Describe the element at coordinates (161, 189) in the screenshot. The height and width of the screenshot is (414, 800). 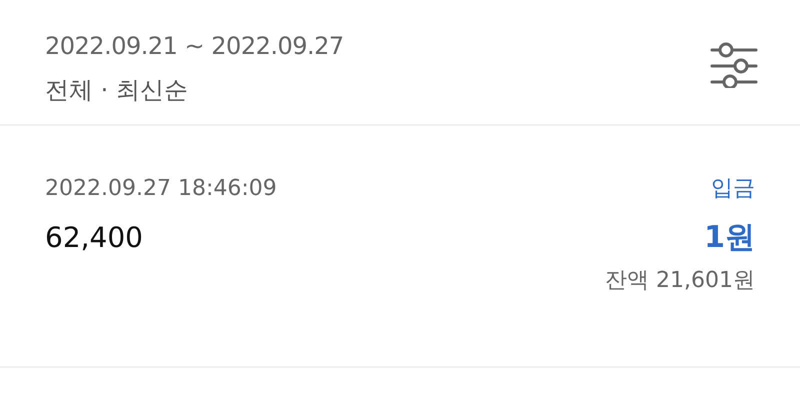
I see `transaction-time: 2022.09.27 18:46:09` at that location.